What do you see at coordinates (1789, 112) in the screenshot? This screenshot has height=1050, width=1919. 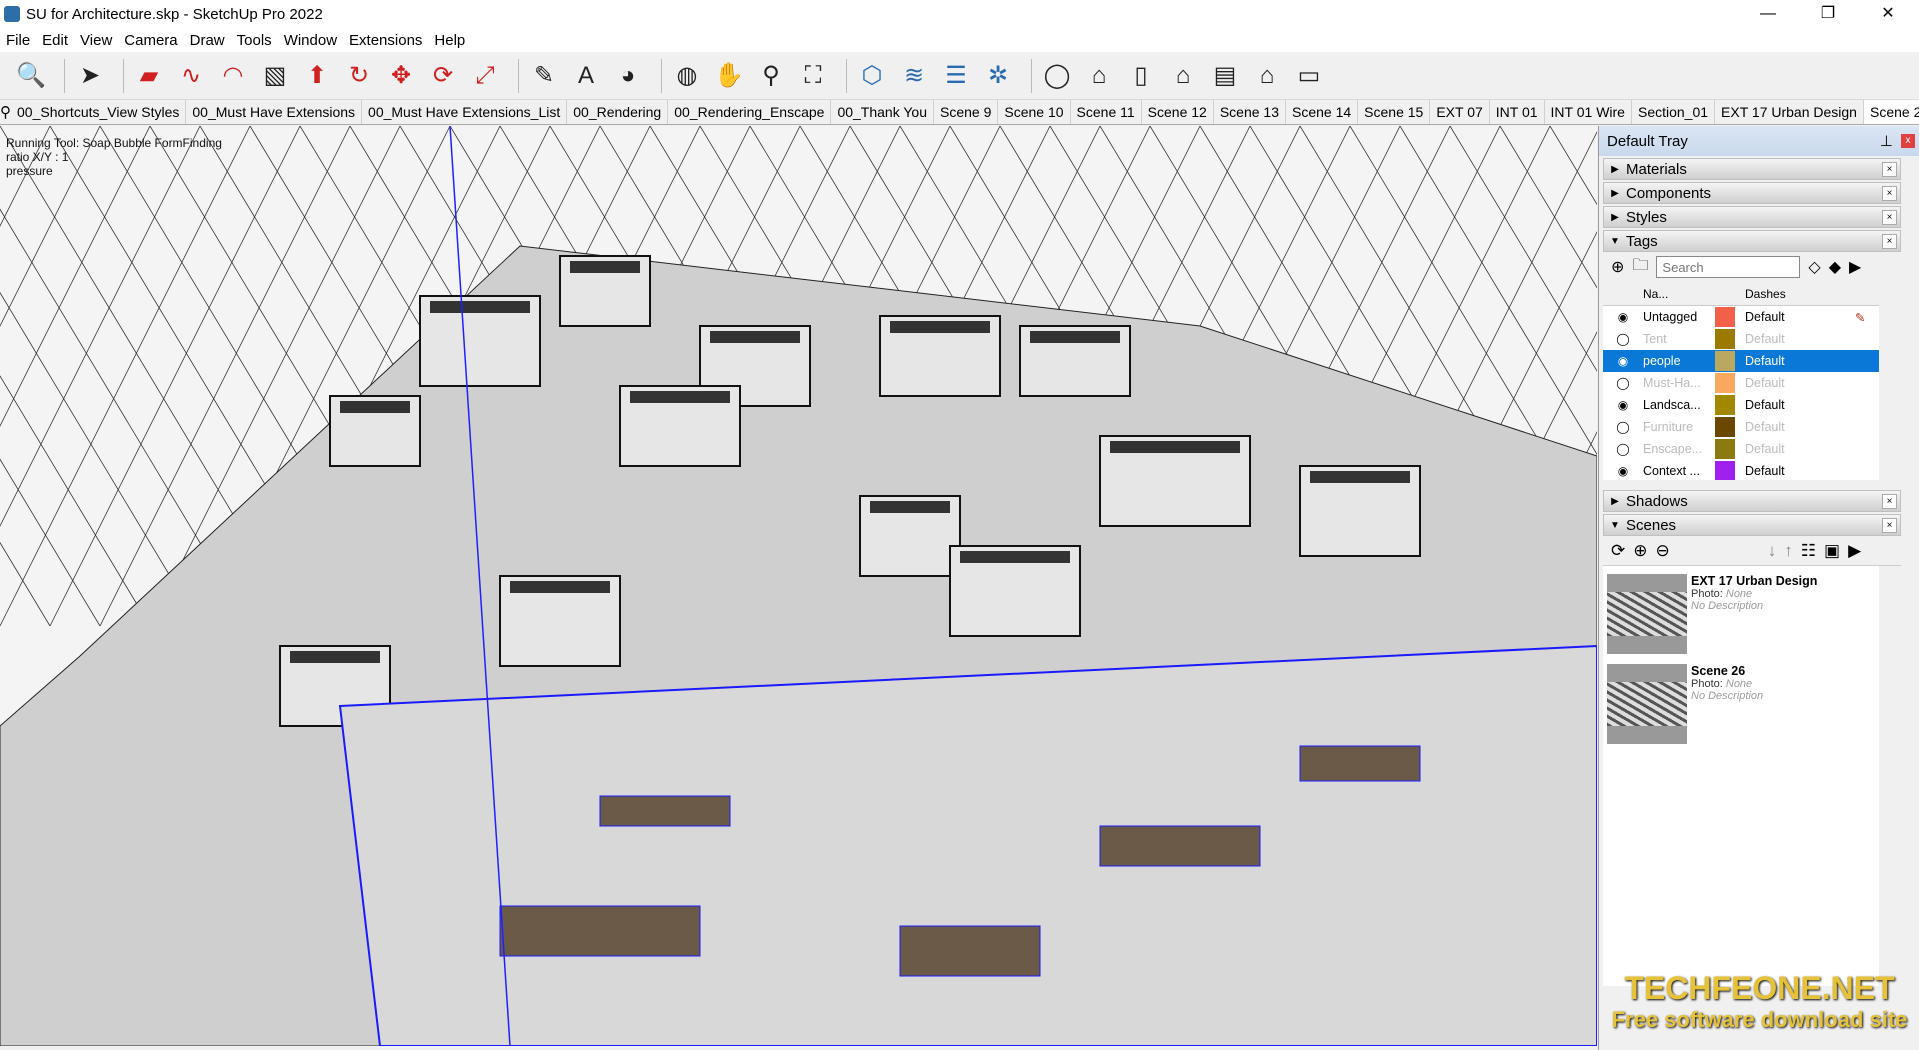 I see `scene-tab: EXT 17 Urban Design` at bounding box center [1789, 112].